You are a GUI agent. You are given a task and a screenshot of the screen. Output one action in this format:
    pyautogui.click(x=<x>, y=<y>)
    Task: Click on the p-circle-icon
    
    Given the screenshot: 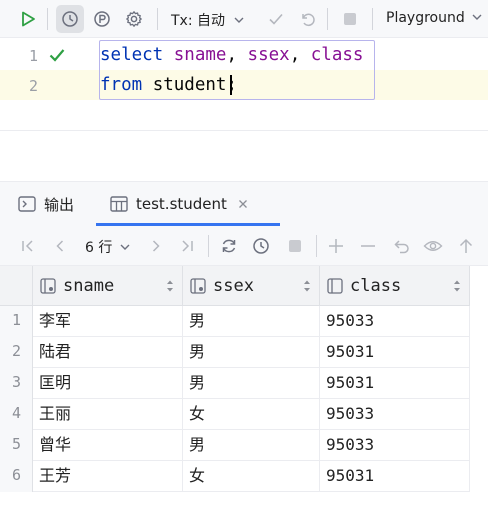 What is the action you would take?
    pyautogui.click(x=102, y=19)
    